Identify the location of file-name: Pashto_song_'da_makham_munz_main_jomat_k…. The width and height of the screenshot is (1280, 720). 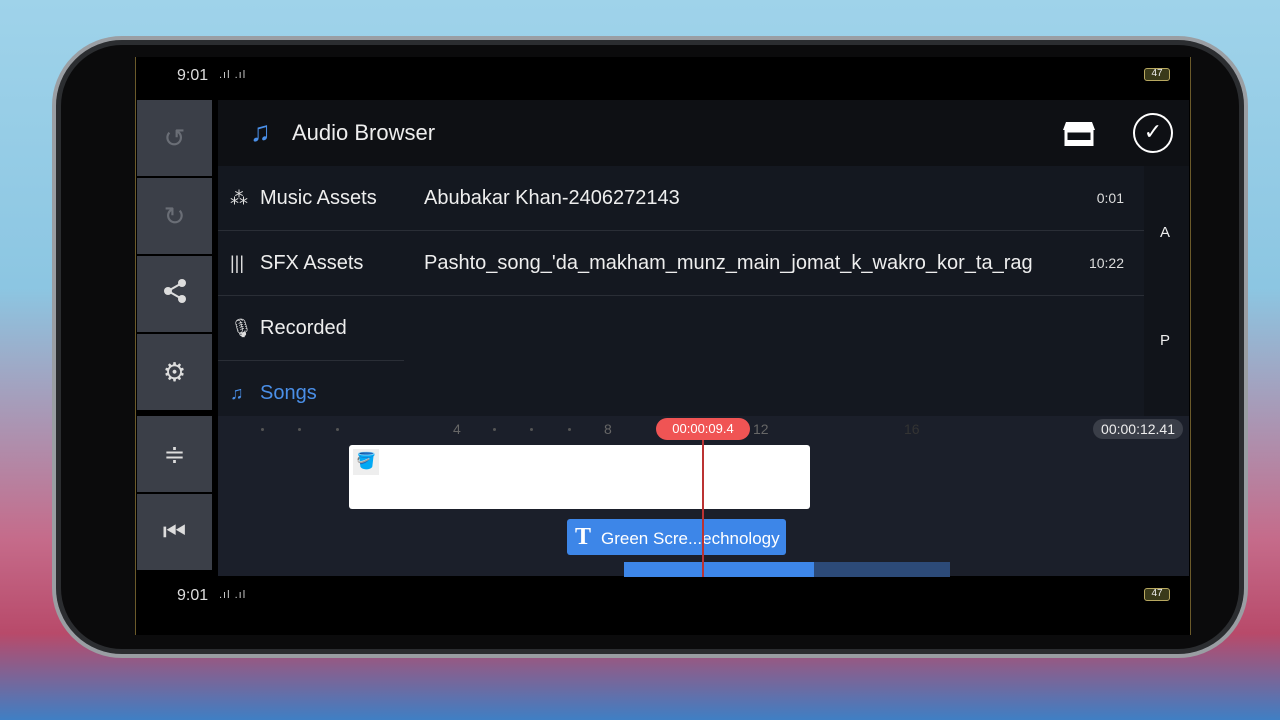
(728, 262).